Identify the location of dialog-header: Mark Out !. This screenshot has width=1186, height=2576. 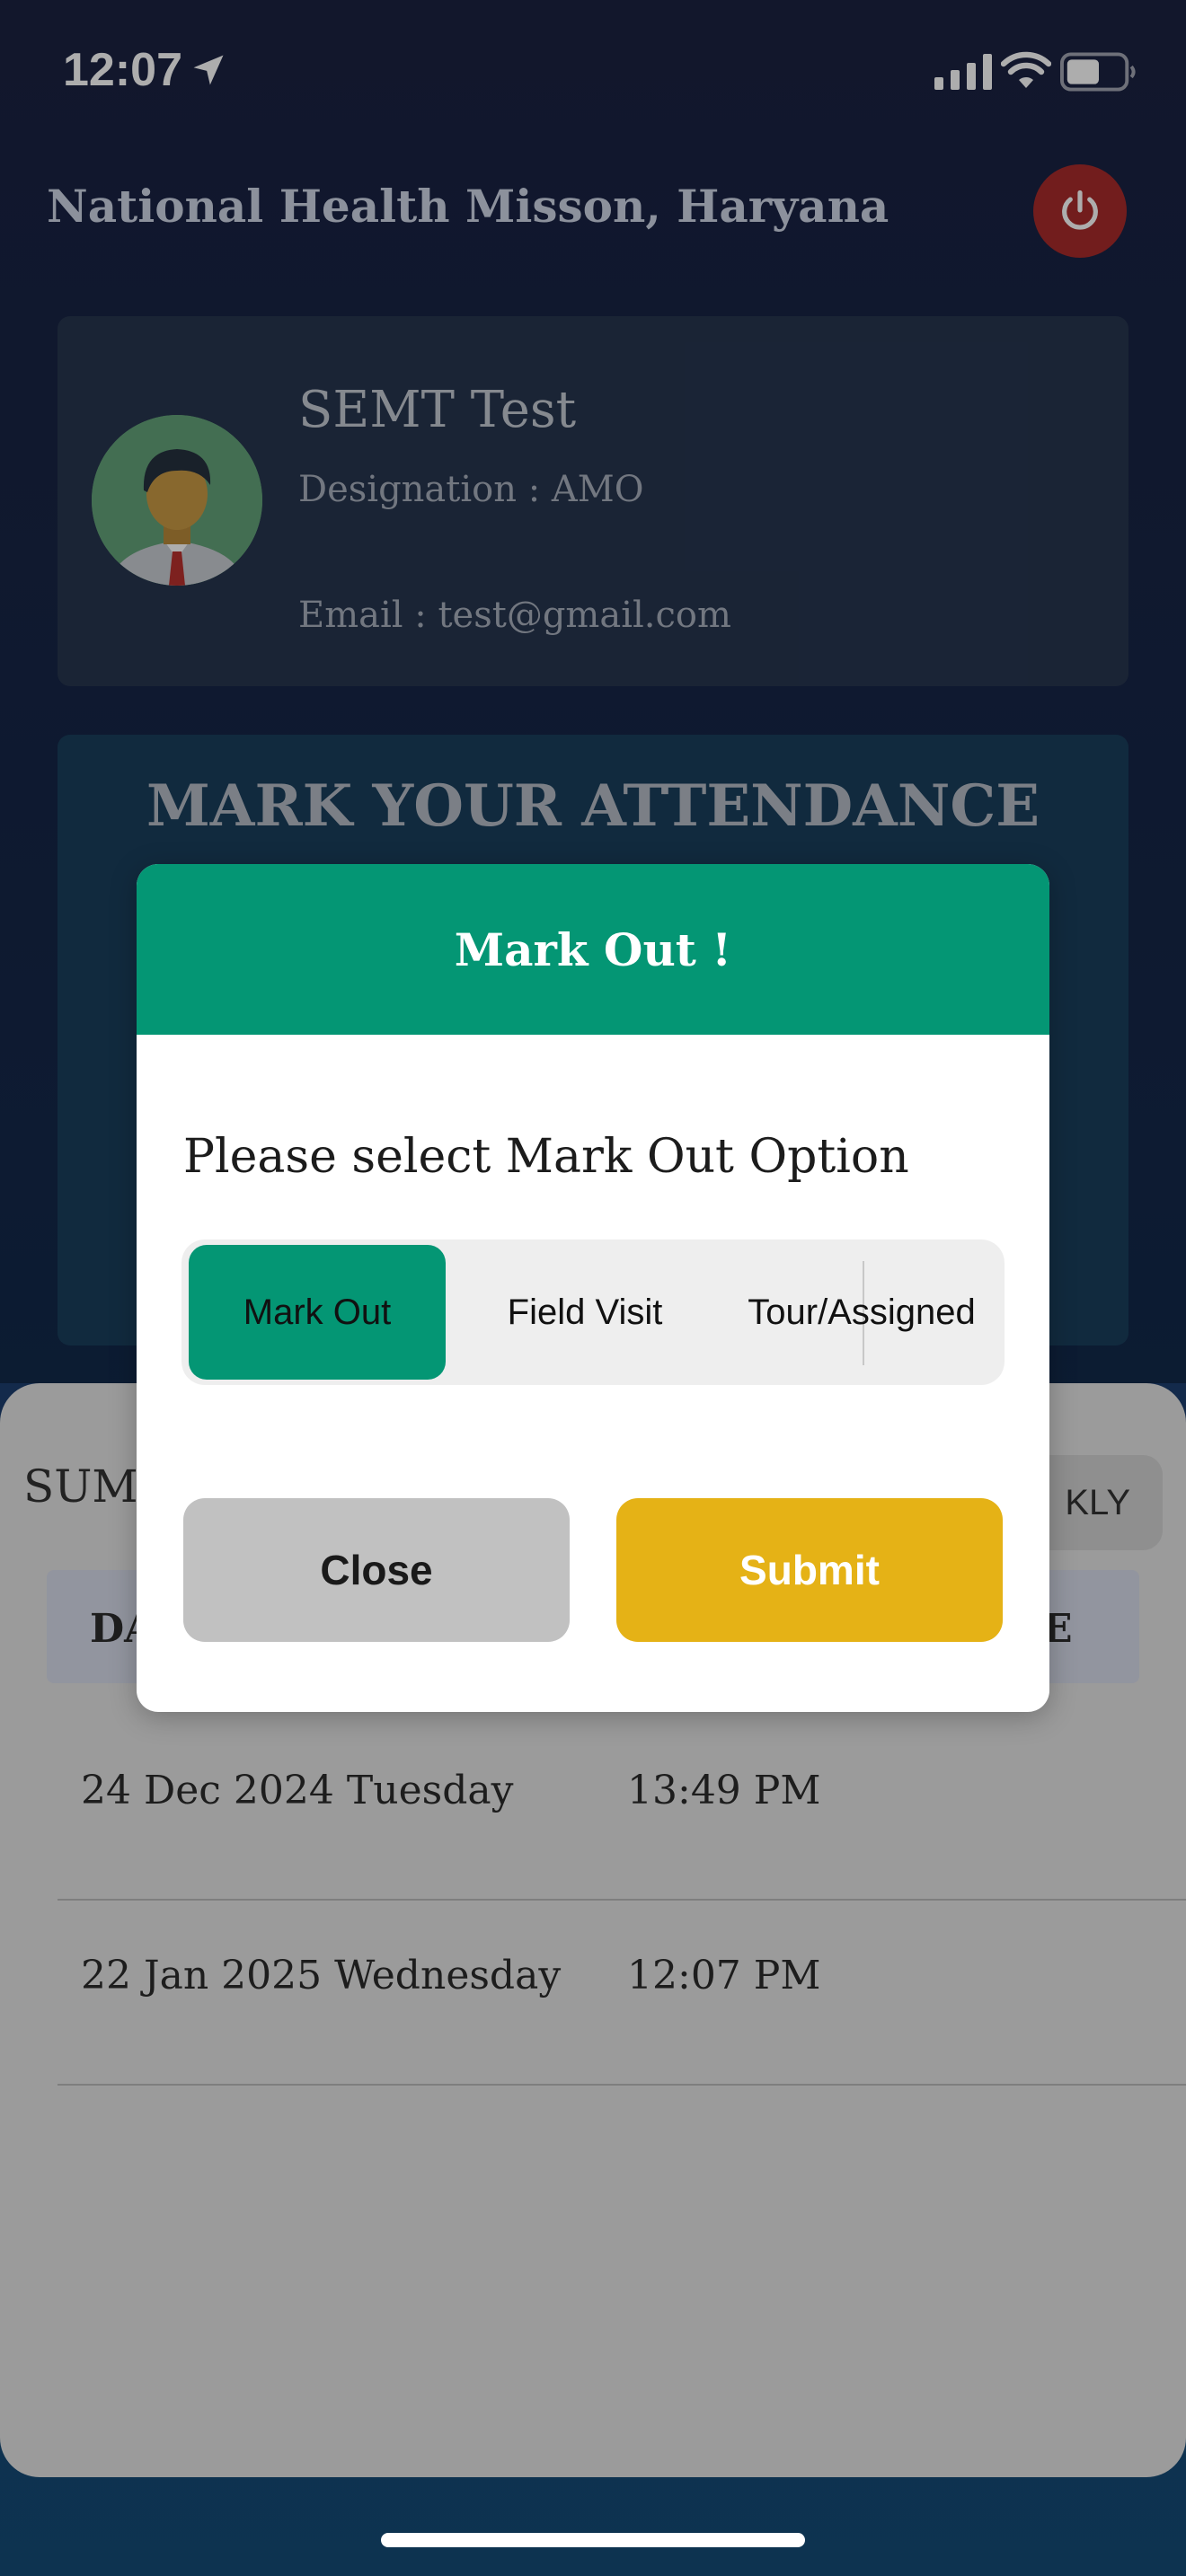
(593, 949).